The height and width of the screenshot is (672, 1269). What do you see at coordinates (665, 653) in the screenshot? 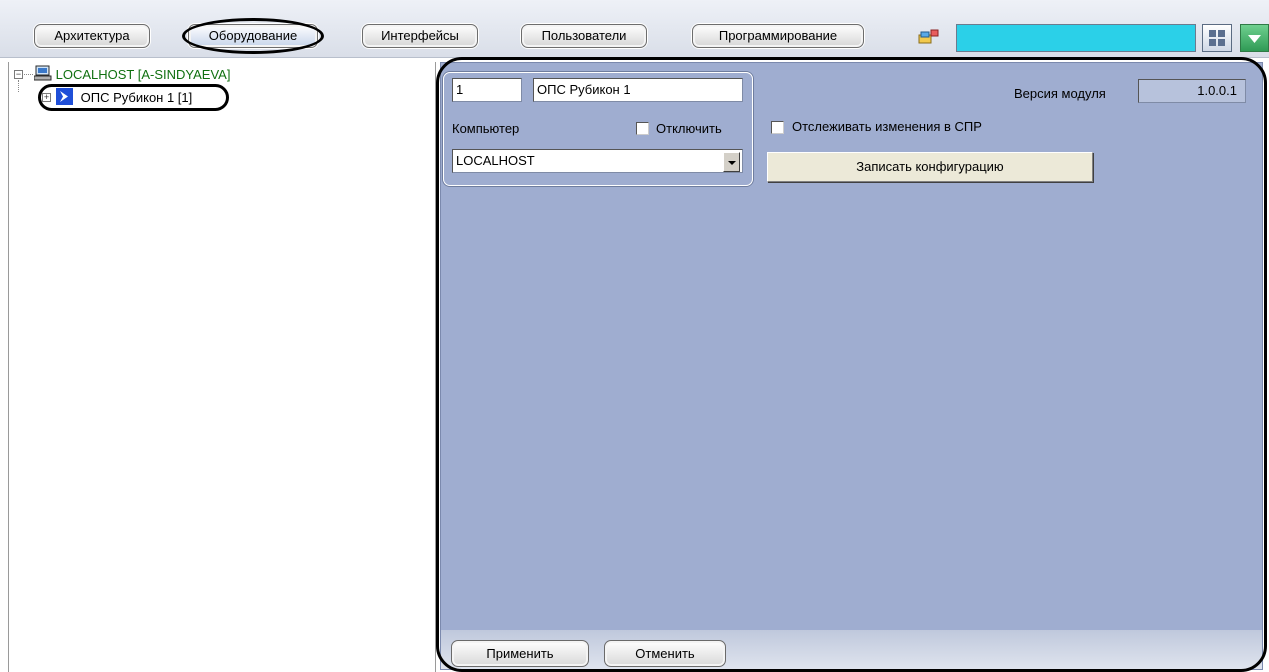
I see `cancel-button: Отменить` at bounding box center [665, 653].